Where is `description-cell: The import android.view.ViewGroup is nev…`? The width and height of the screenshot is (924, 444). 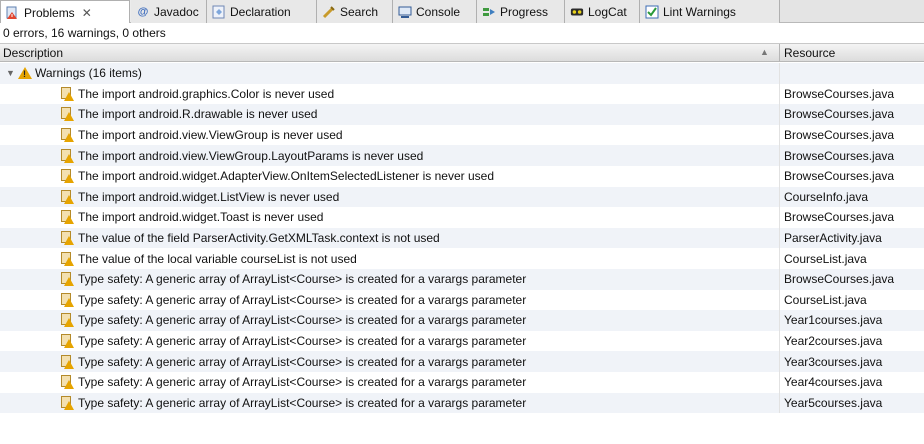
description-cell: The import android.view.ViewGroup is nev… is located at coordinates (171, 135).